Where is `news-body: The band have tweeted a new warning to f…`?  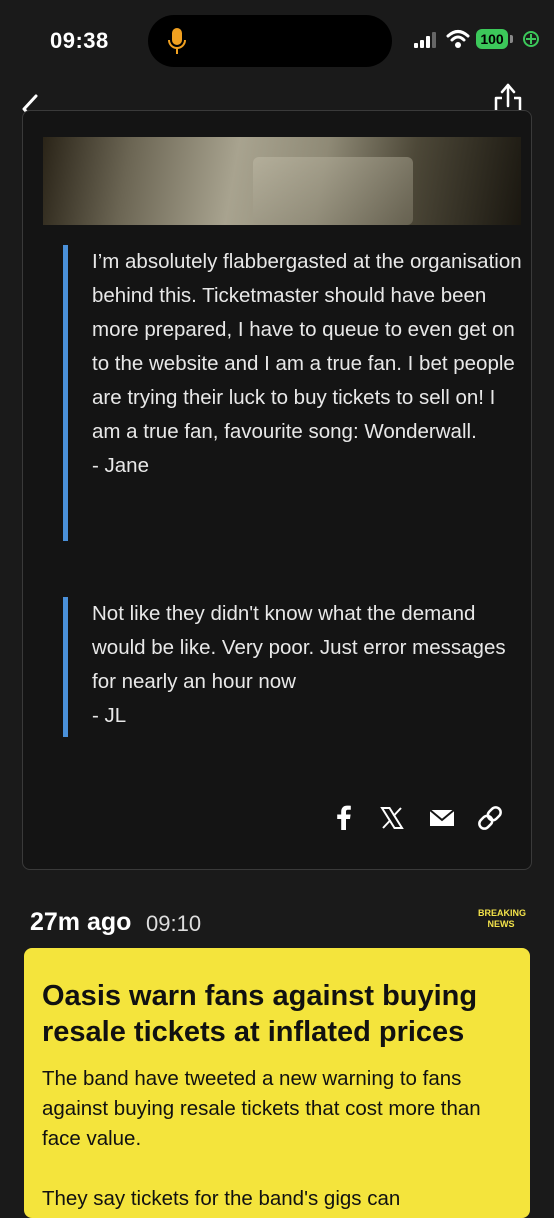 news-body: The band have tweeted a new warning to f… is located at coordinates (261, 1108).